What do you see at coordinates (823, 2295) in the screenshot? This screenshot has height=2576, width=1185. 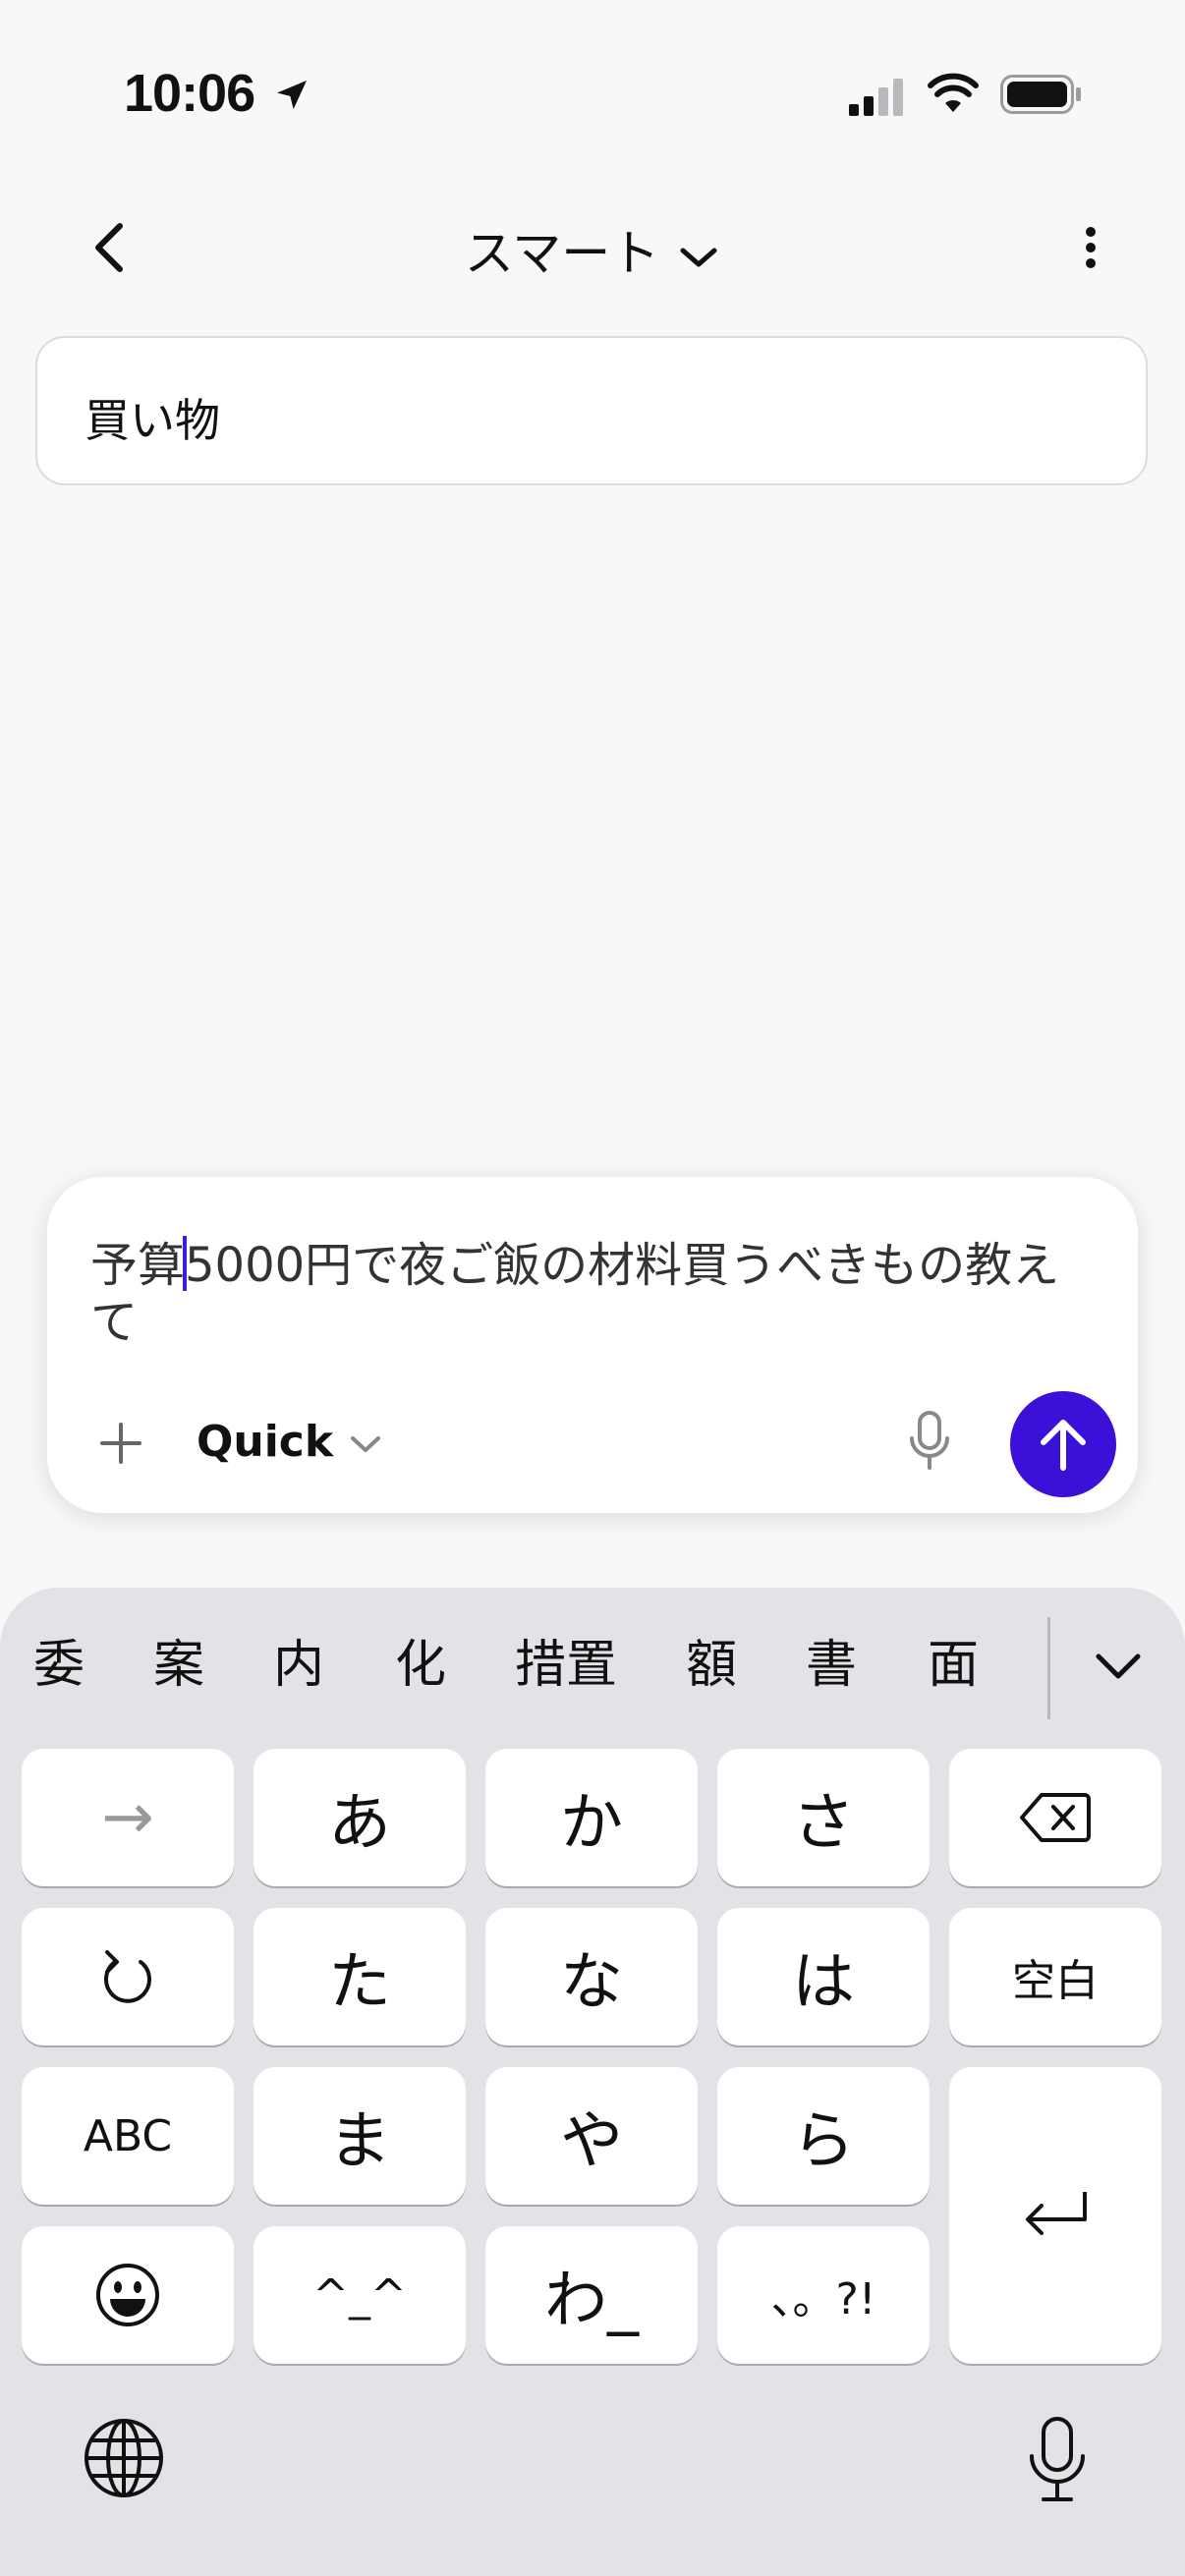 I see `punctuation-key: 、。?!` at bounding box center [823, 2295].